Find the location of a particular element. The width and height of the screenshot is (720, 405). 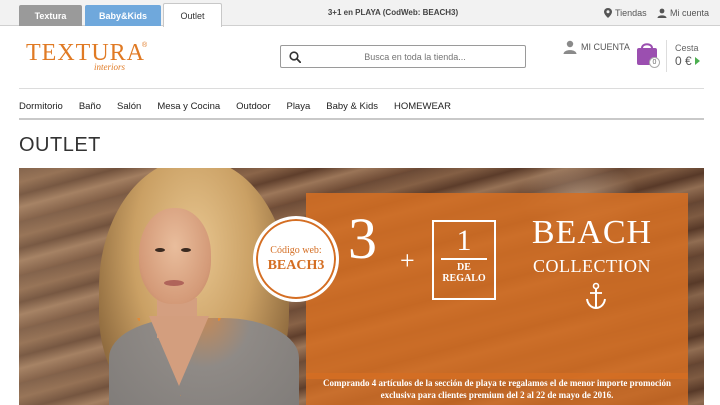

nav-item-mesa-y-cocina: Mesa y Cocina is located at coordinates (188, 106).